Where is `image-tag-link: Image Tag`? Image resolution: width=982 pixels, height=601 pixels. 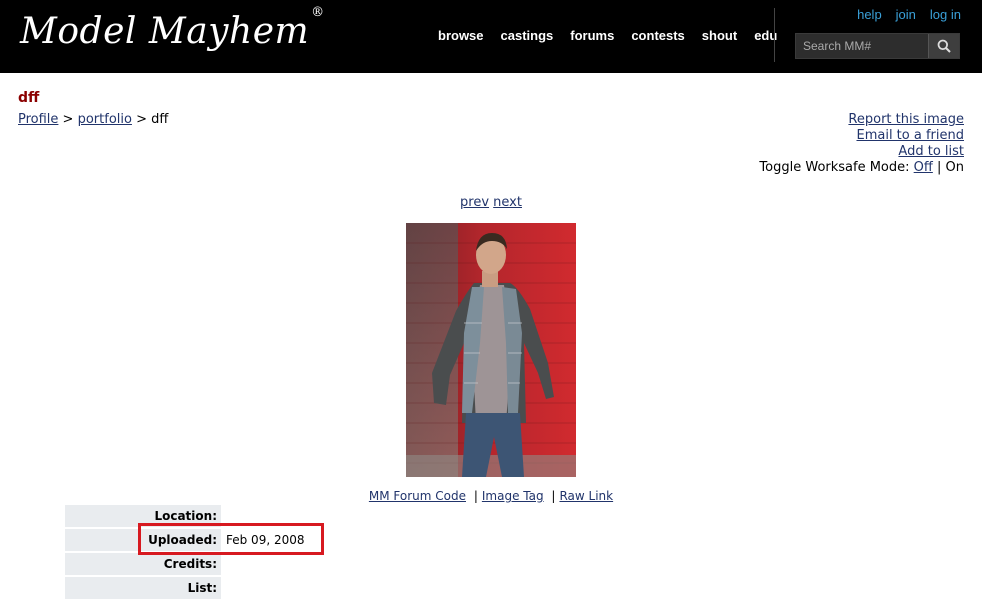 image-tag-link: Image Tag is located at coordinates (513, 496).